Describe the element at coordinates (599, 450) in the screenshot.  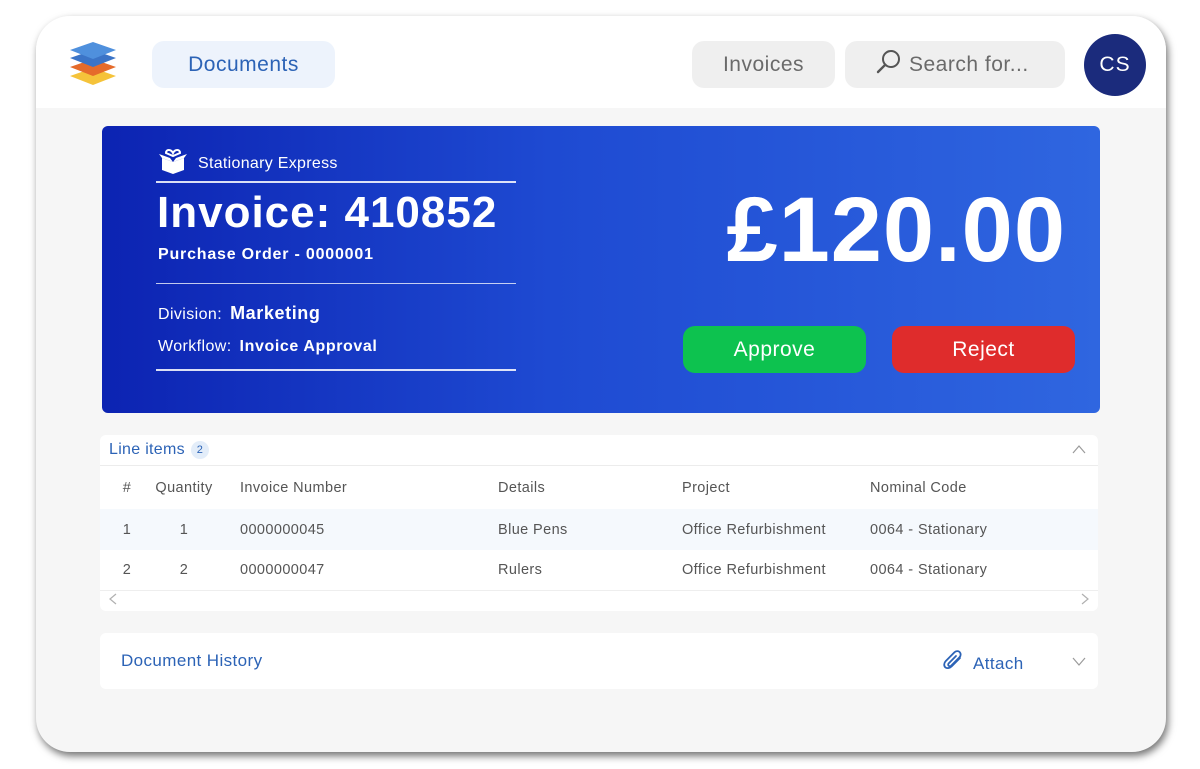
I see `line-items-header: Line items 2` at that location.